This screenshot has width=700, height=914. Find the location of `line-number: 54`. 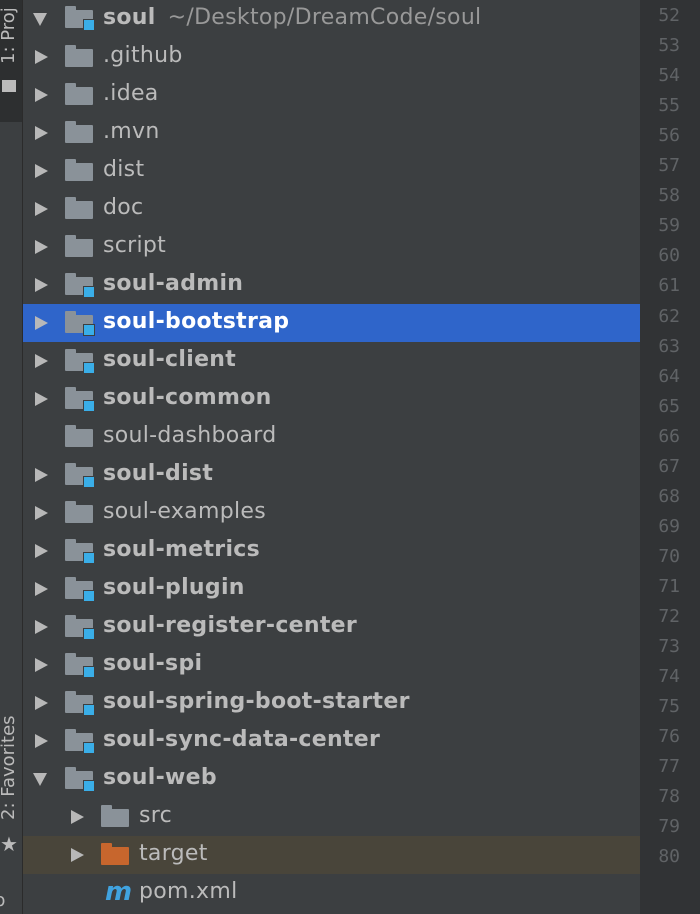

line-number: 54 is located at coordinates (669, 76).